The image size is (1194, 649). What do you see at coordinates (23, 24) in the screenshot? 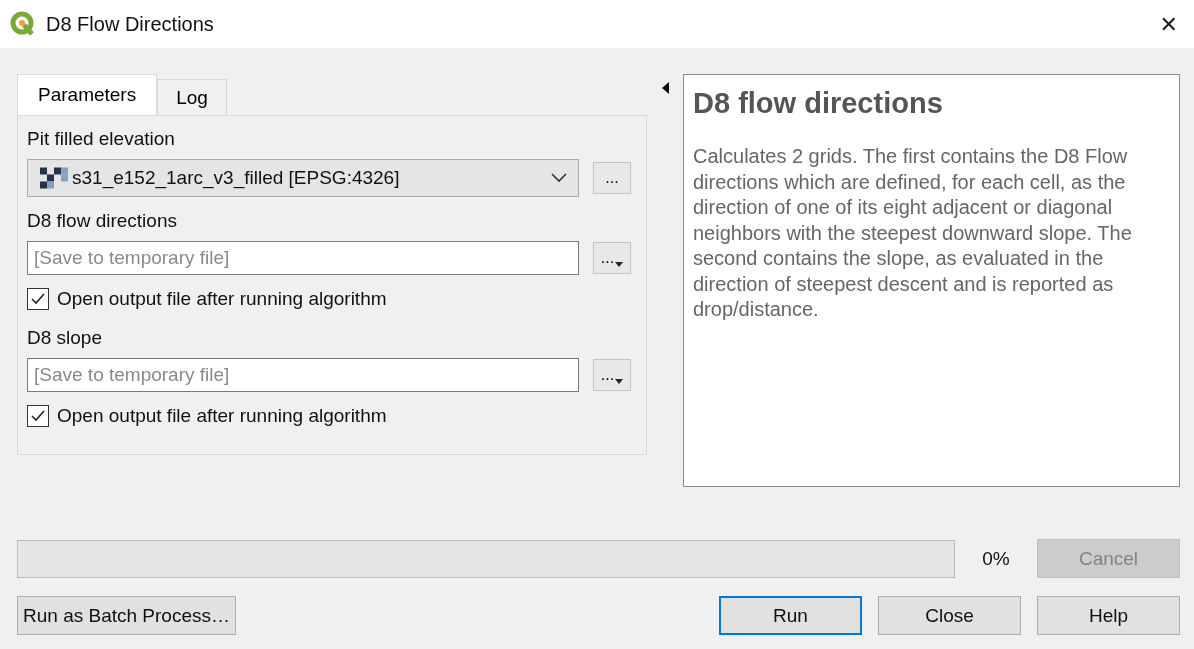
I see `app-logo-icon` at bounding box center [23, 24].